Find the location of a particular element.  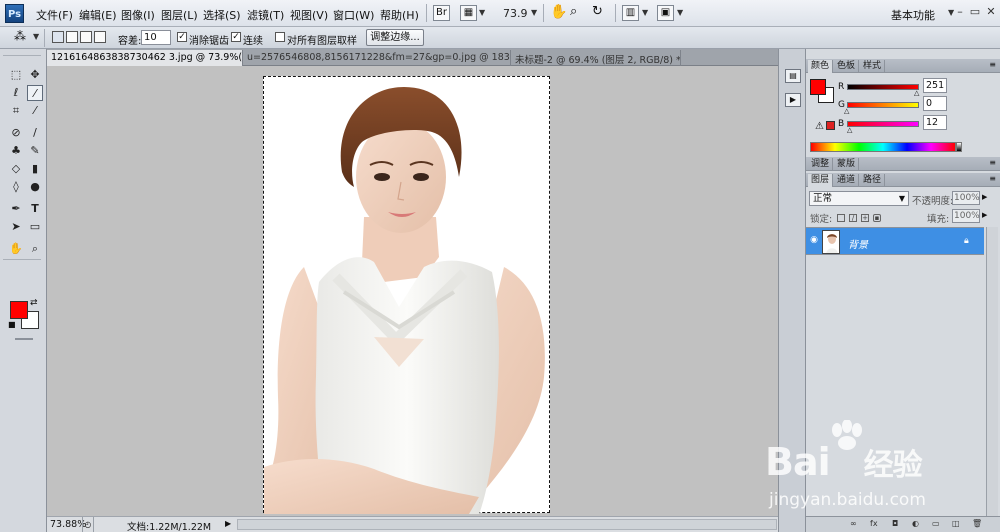

hand-tool-icon: ✋ is located at coordinates (558, 12).